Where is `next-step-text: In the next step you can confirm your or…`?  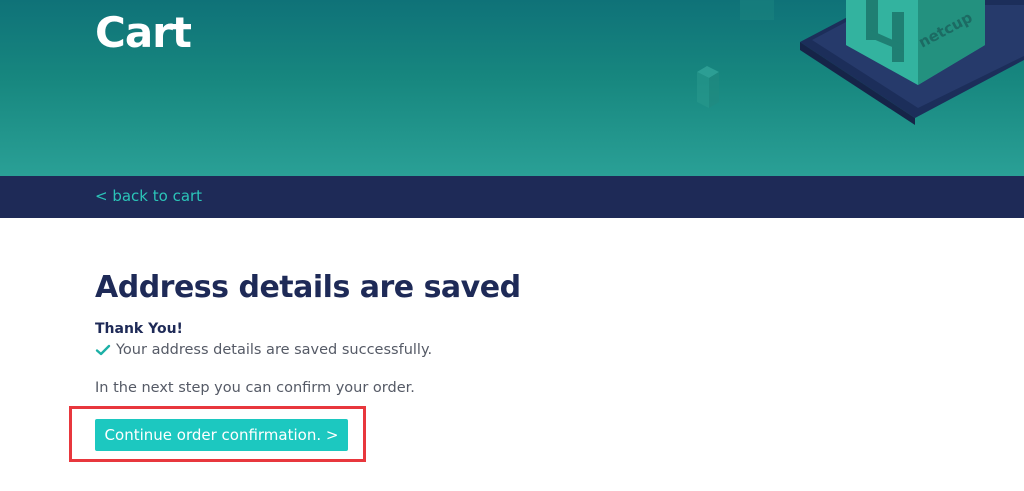 next-step-text: In the next step you can confirm your or… is located at coordinates (255, 388).